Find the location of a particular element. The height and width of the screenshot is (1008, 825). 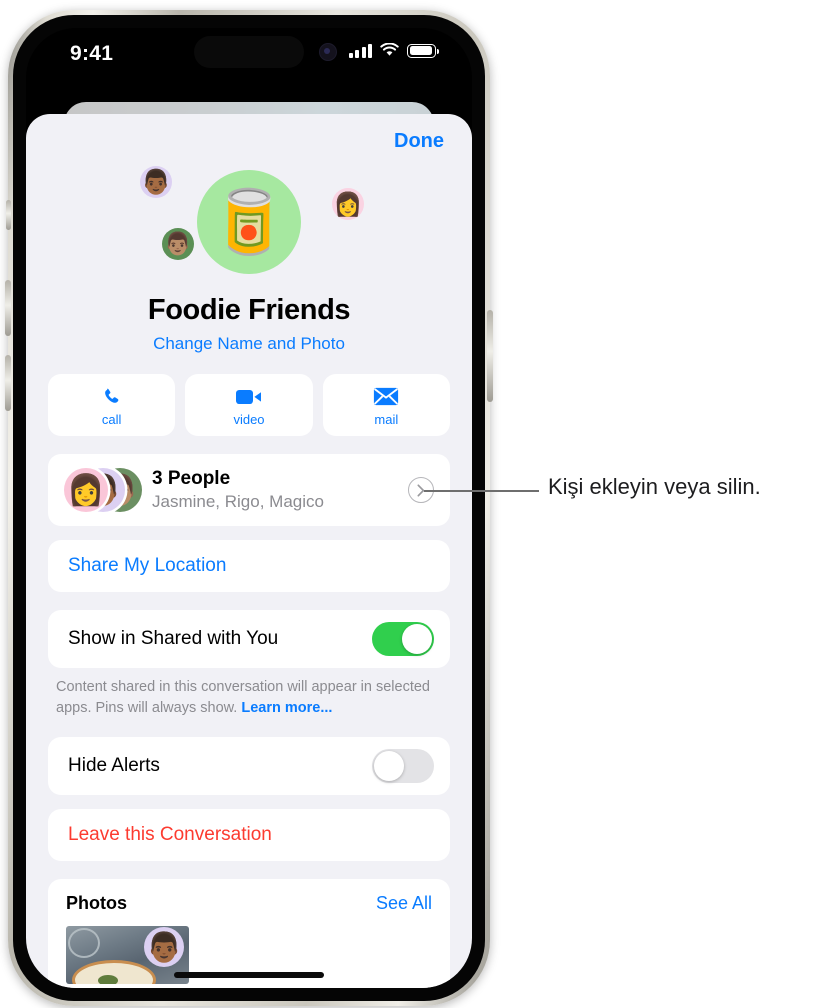

callout-label: Kişi ekleyin veya silin. is located at coordinates (654, 486).